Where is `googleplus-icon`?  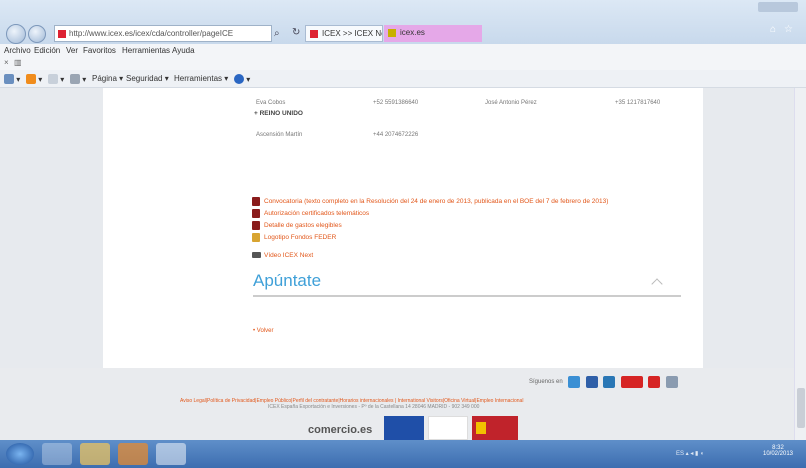
googleplus-icon is located at coordinates (654, 382).